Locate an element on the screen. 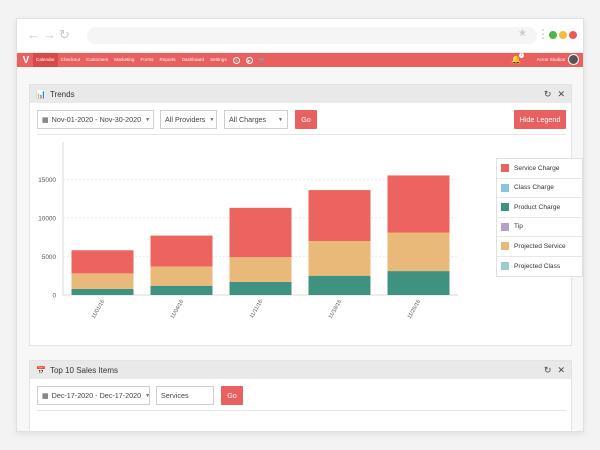 The image size is (600, 450). category-input: Services is located at coordinates (185, 395).